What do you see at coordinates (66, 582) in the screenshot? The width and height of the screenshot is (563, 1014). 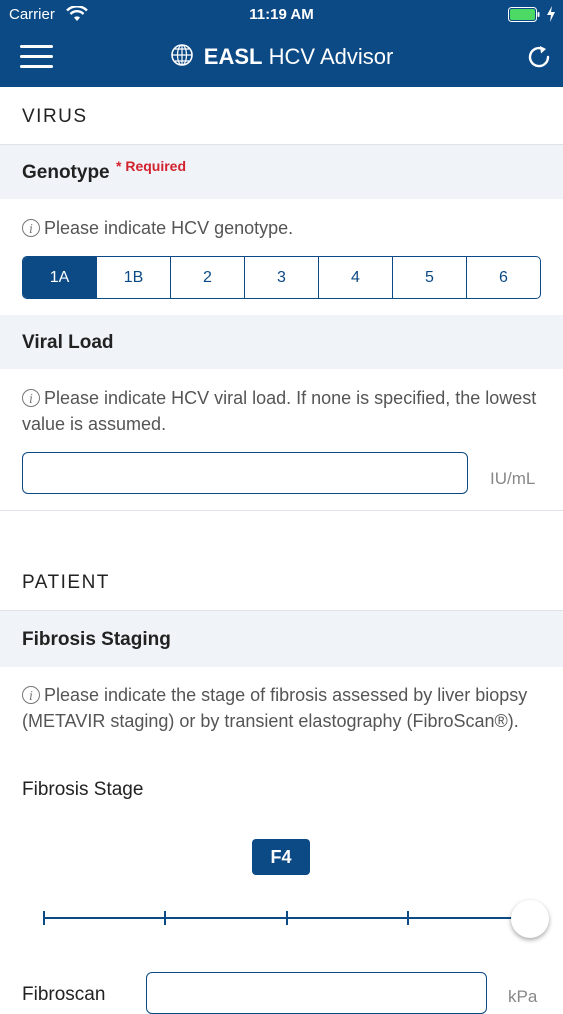 I see `section-title-patient: PATIENT` at bounding box center [66, 582].